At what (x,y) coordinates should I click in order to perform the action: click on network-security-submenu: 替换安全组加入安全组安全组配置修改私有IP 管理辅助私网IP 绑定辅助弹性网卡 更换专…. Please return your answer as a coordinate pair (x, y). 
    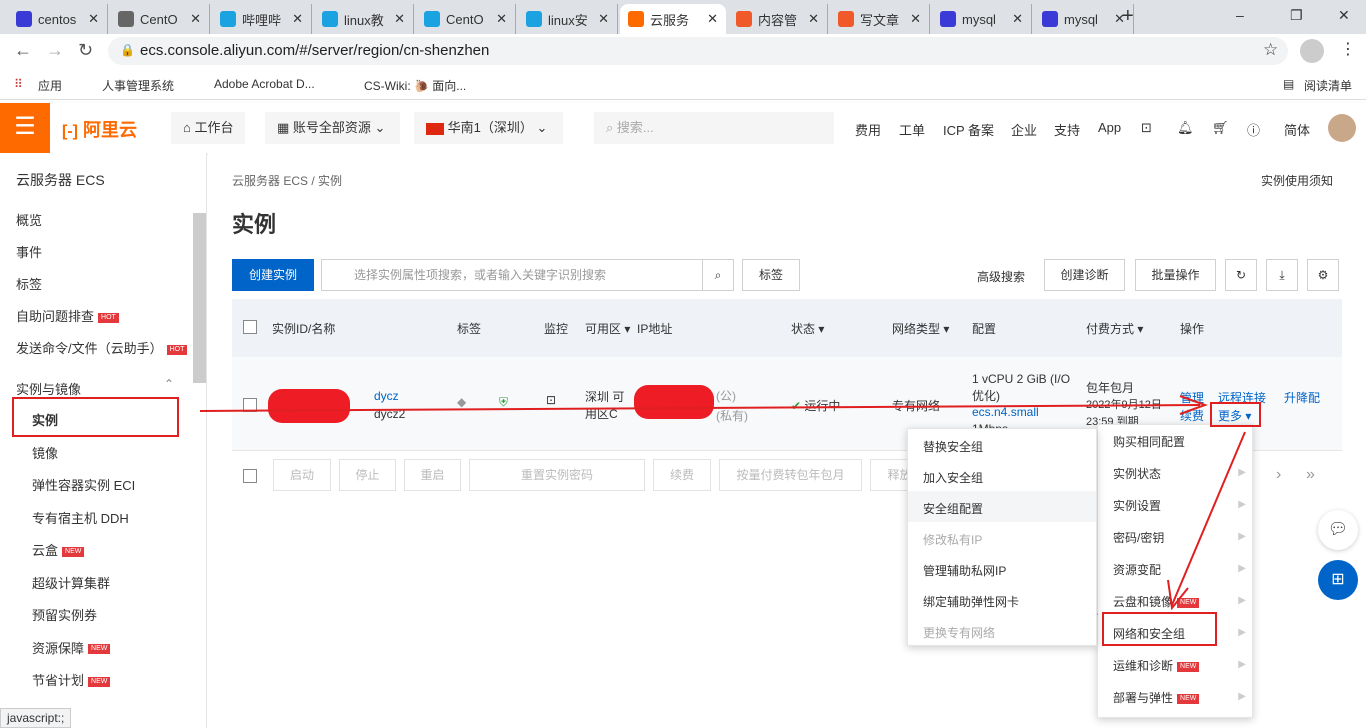
    Looking at the image, I should click on (1002, 537).